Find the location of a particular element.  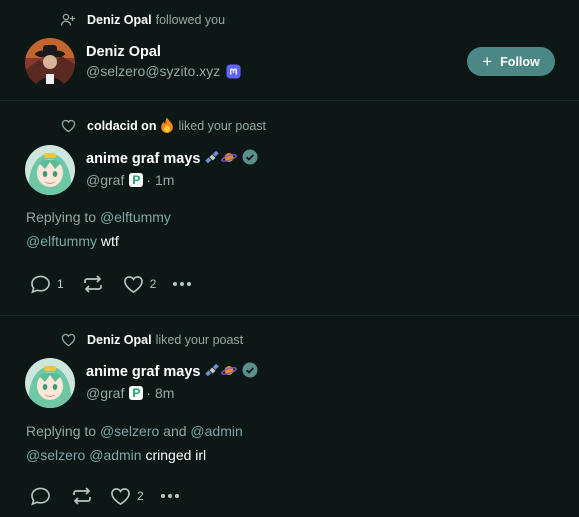

replying-to: Replying to @elftummy is located at coordinates (98, 217).